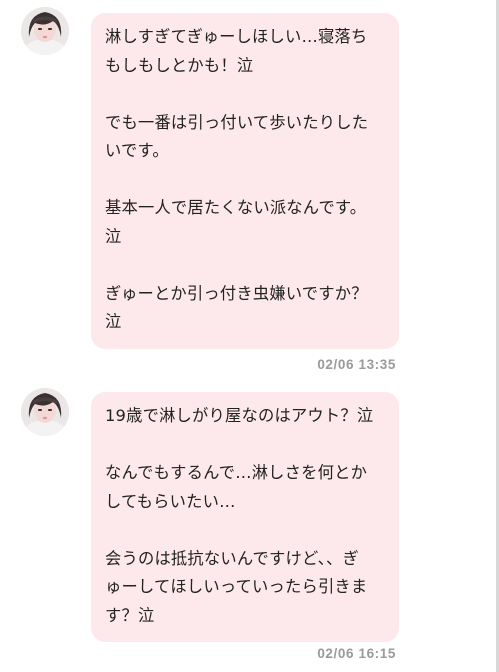  Describe the element at coordinates (239, 415) in the screenshot. I see `message-text: 19歳で淋しがり屋なのはアウト？泣` at that location.